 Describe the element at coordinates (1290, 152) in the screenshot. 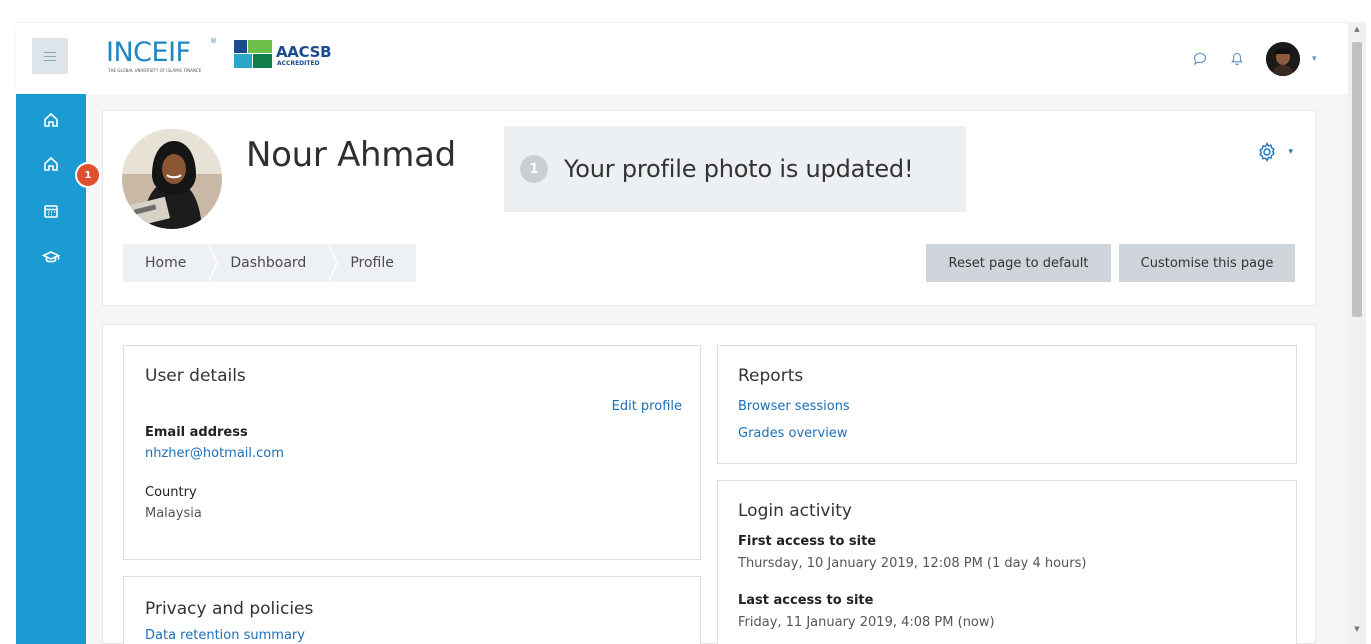

I see `settings-caret-icon: ▾` at that location.